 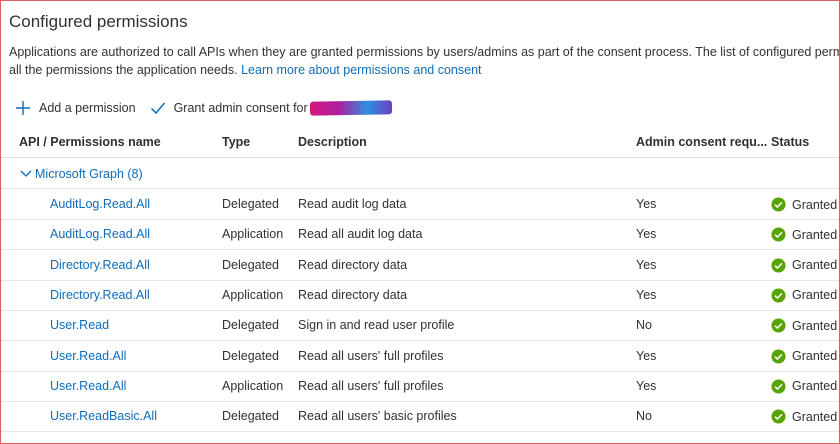 What do you see at coordinates (90, 142) in the screenshot?
I see `header-api-name: API / Permissions name` at bounding box center [90, 142].